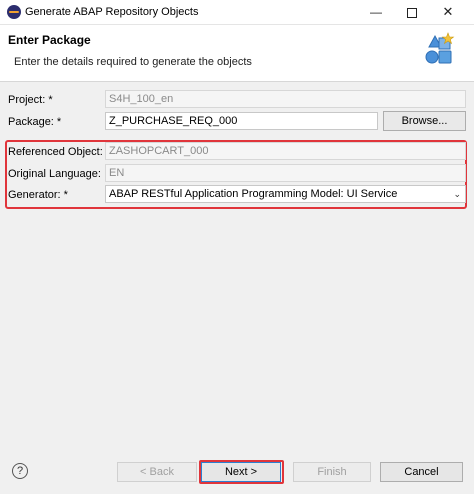 The height and width of the screenshot is (494, 474). Describe the element at coordinates (448, 12) in the screenshot. I see `close-button: ✕` at that location.